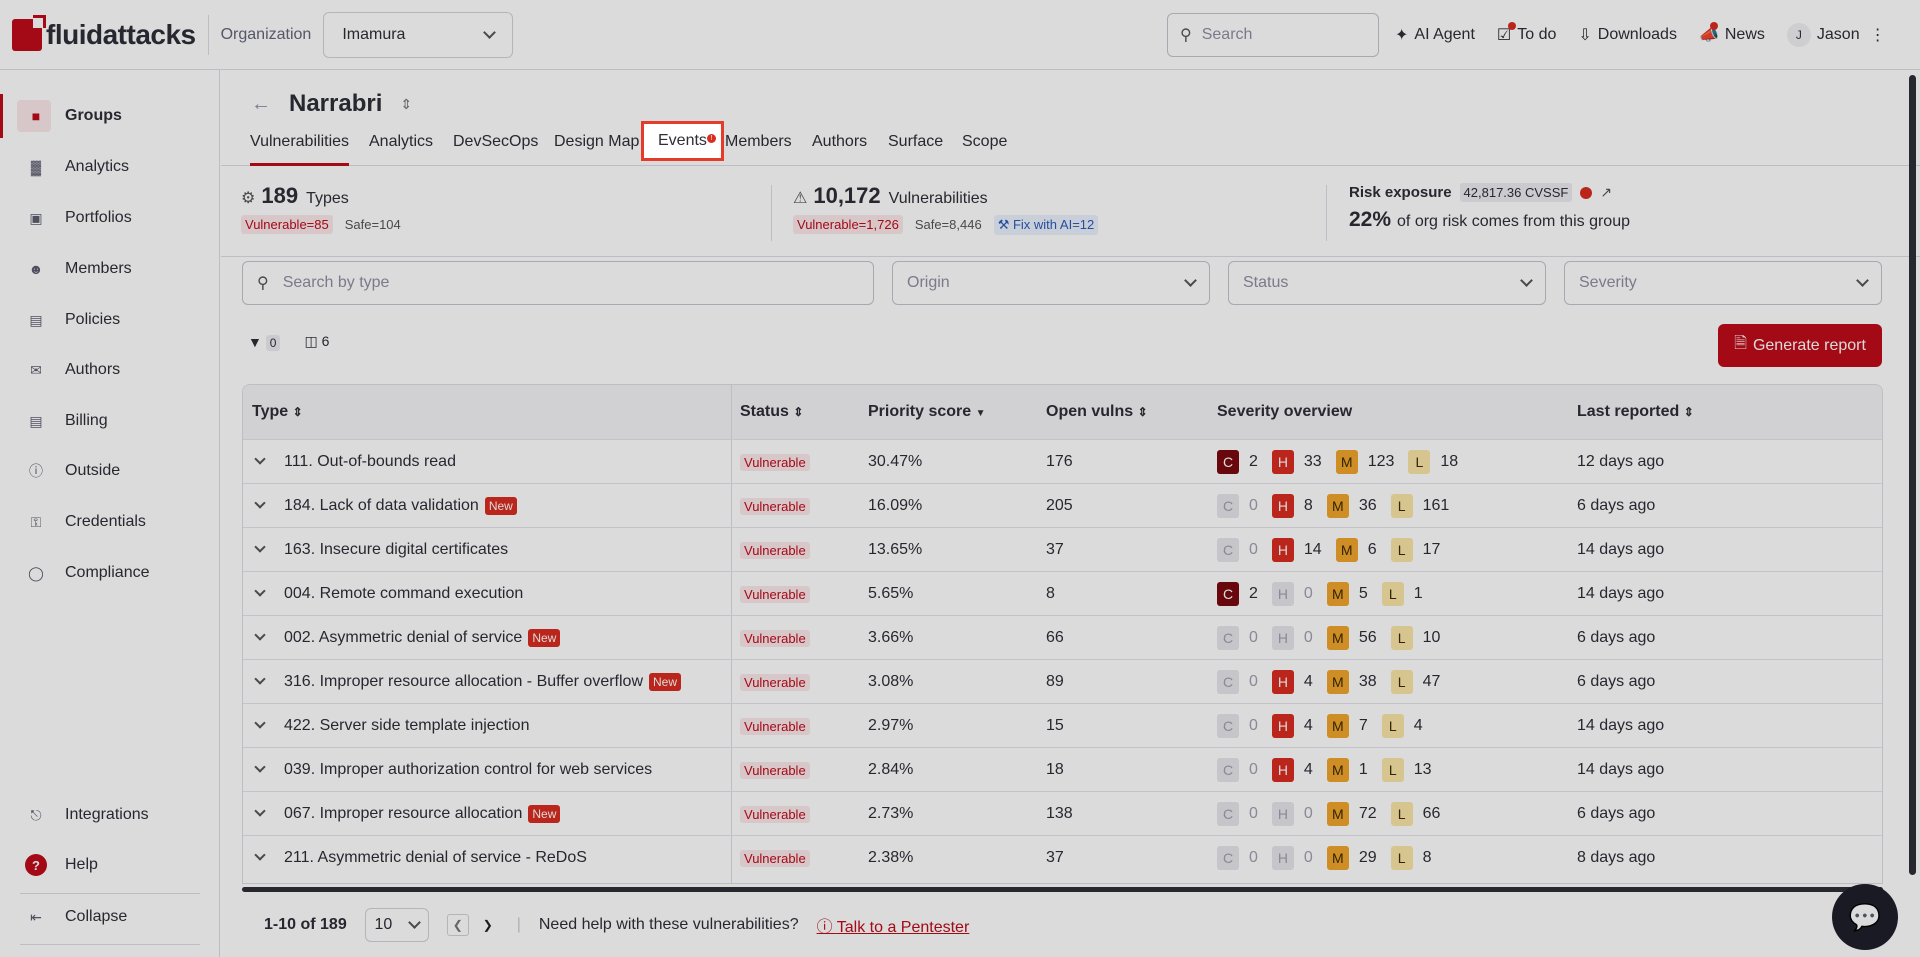 The image size is (1920, 957). Describe the element at coordinates (1444, 34) in the screenshot. I see `ai-agent-label: AI Agent` at that location.